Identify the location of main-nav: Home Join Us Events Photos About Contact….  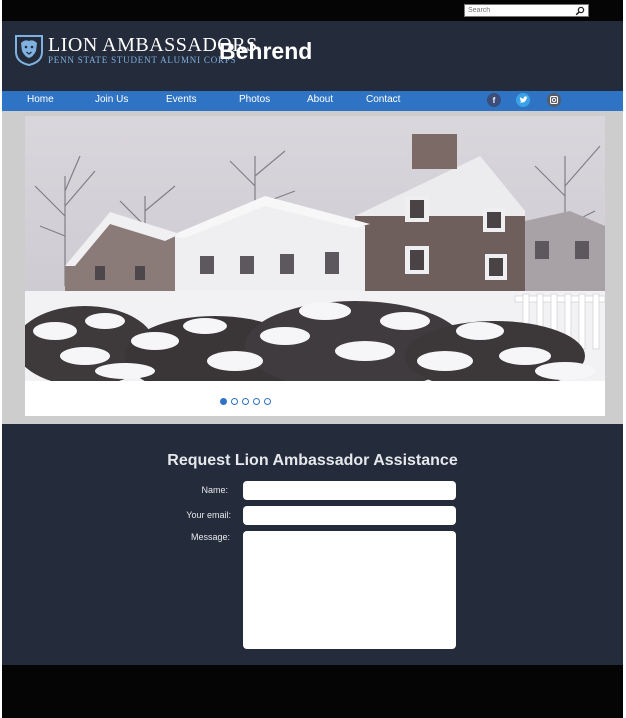
(312, 101).